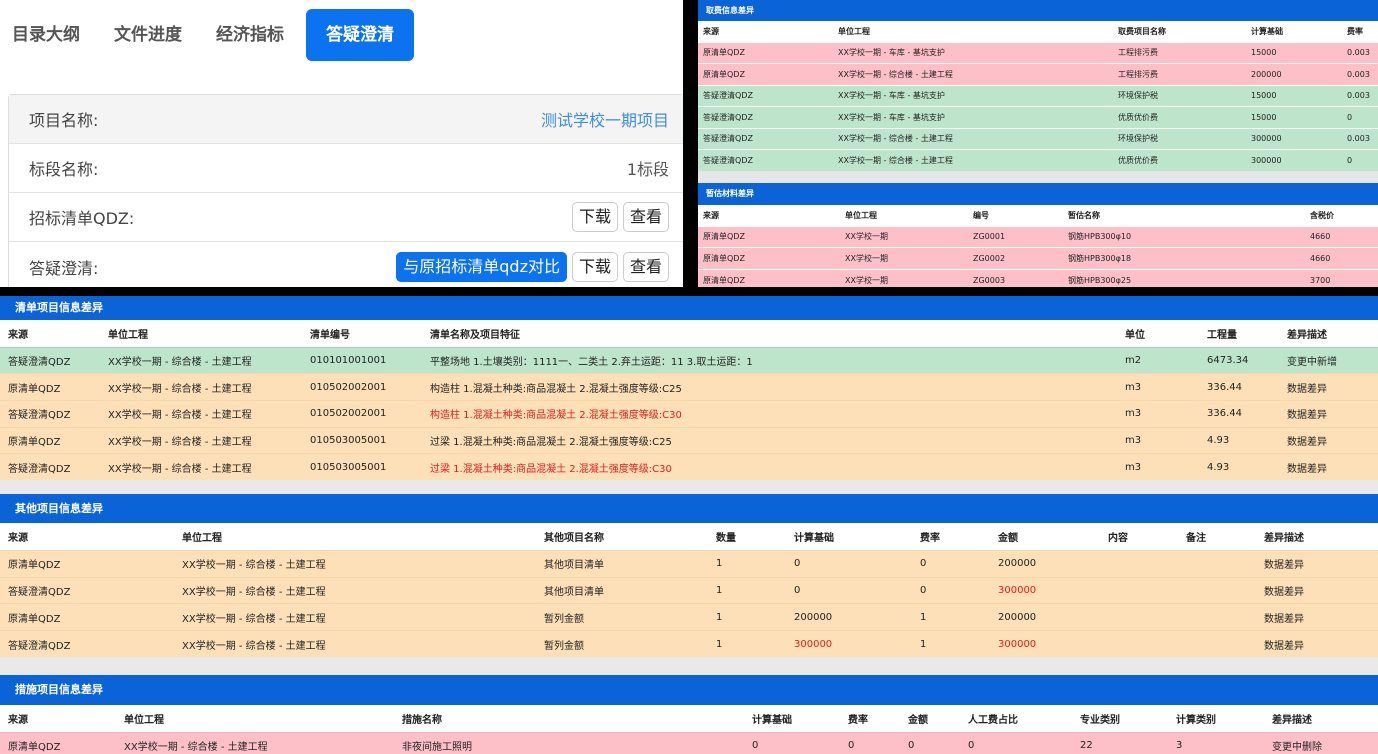  I want to click on section-name-value: 1标段, so click(647, 169).